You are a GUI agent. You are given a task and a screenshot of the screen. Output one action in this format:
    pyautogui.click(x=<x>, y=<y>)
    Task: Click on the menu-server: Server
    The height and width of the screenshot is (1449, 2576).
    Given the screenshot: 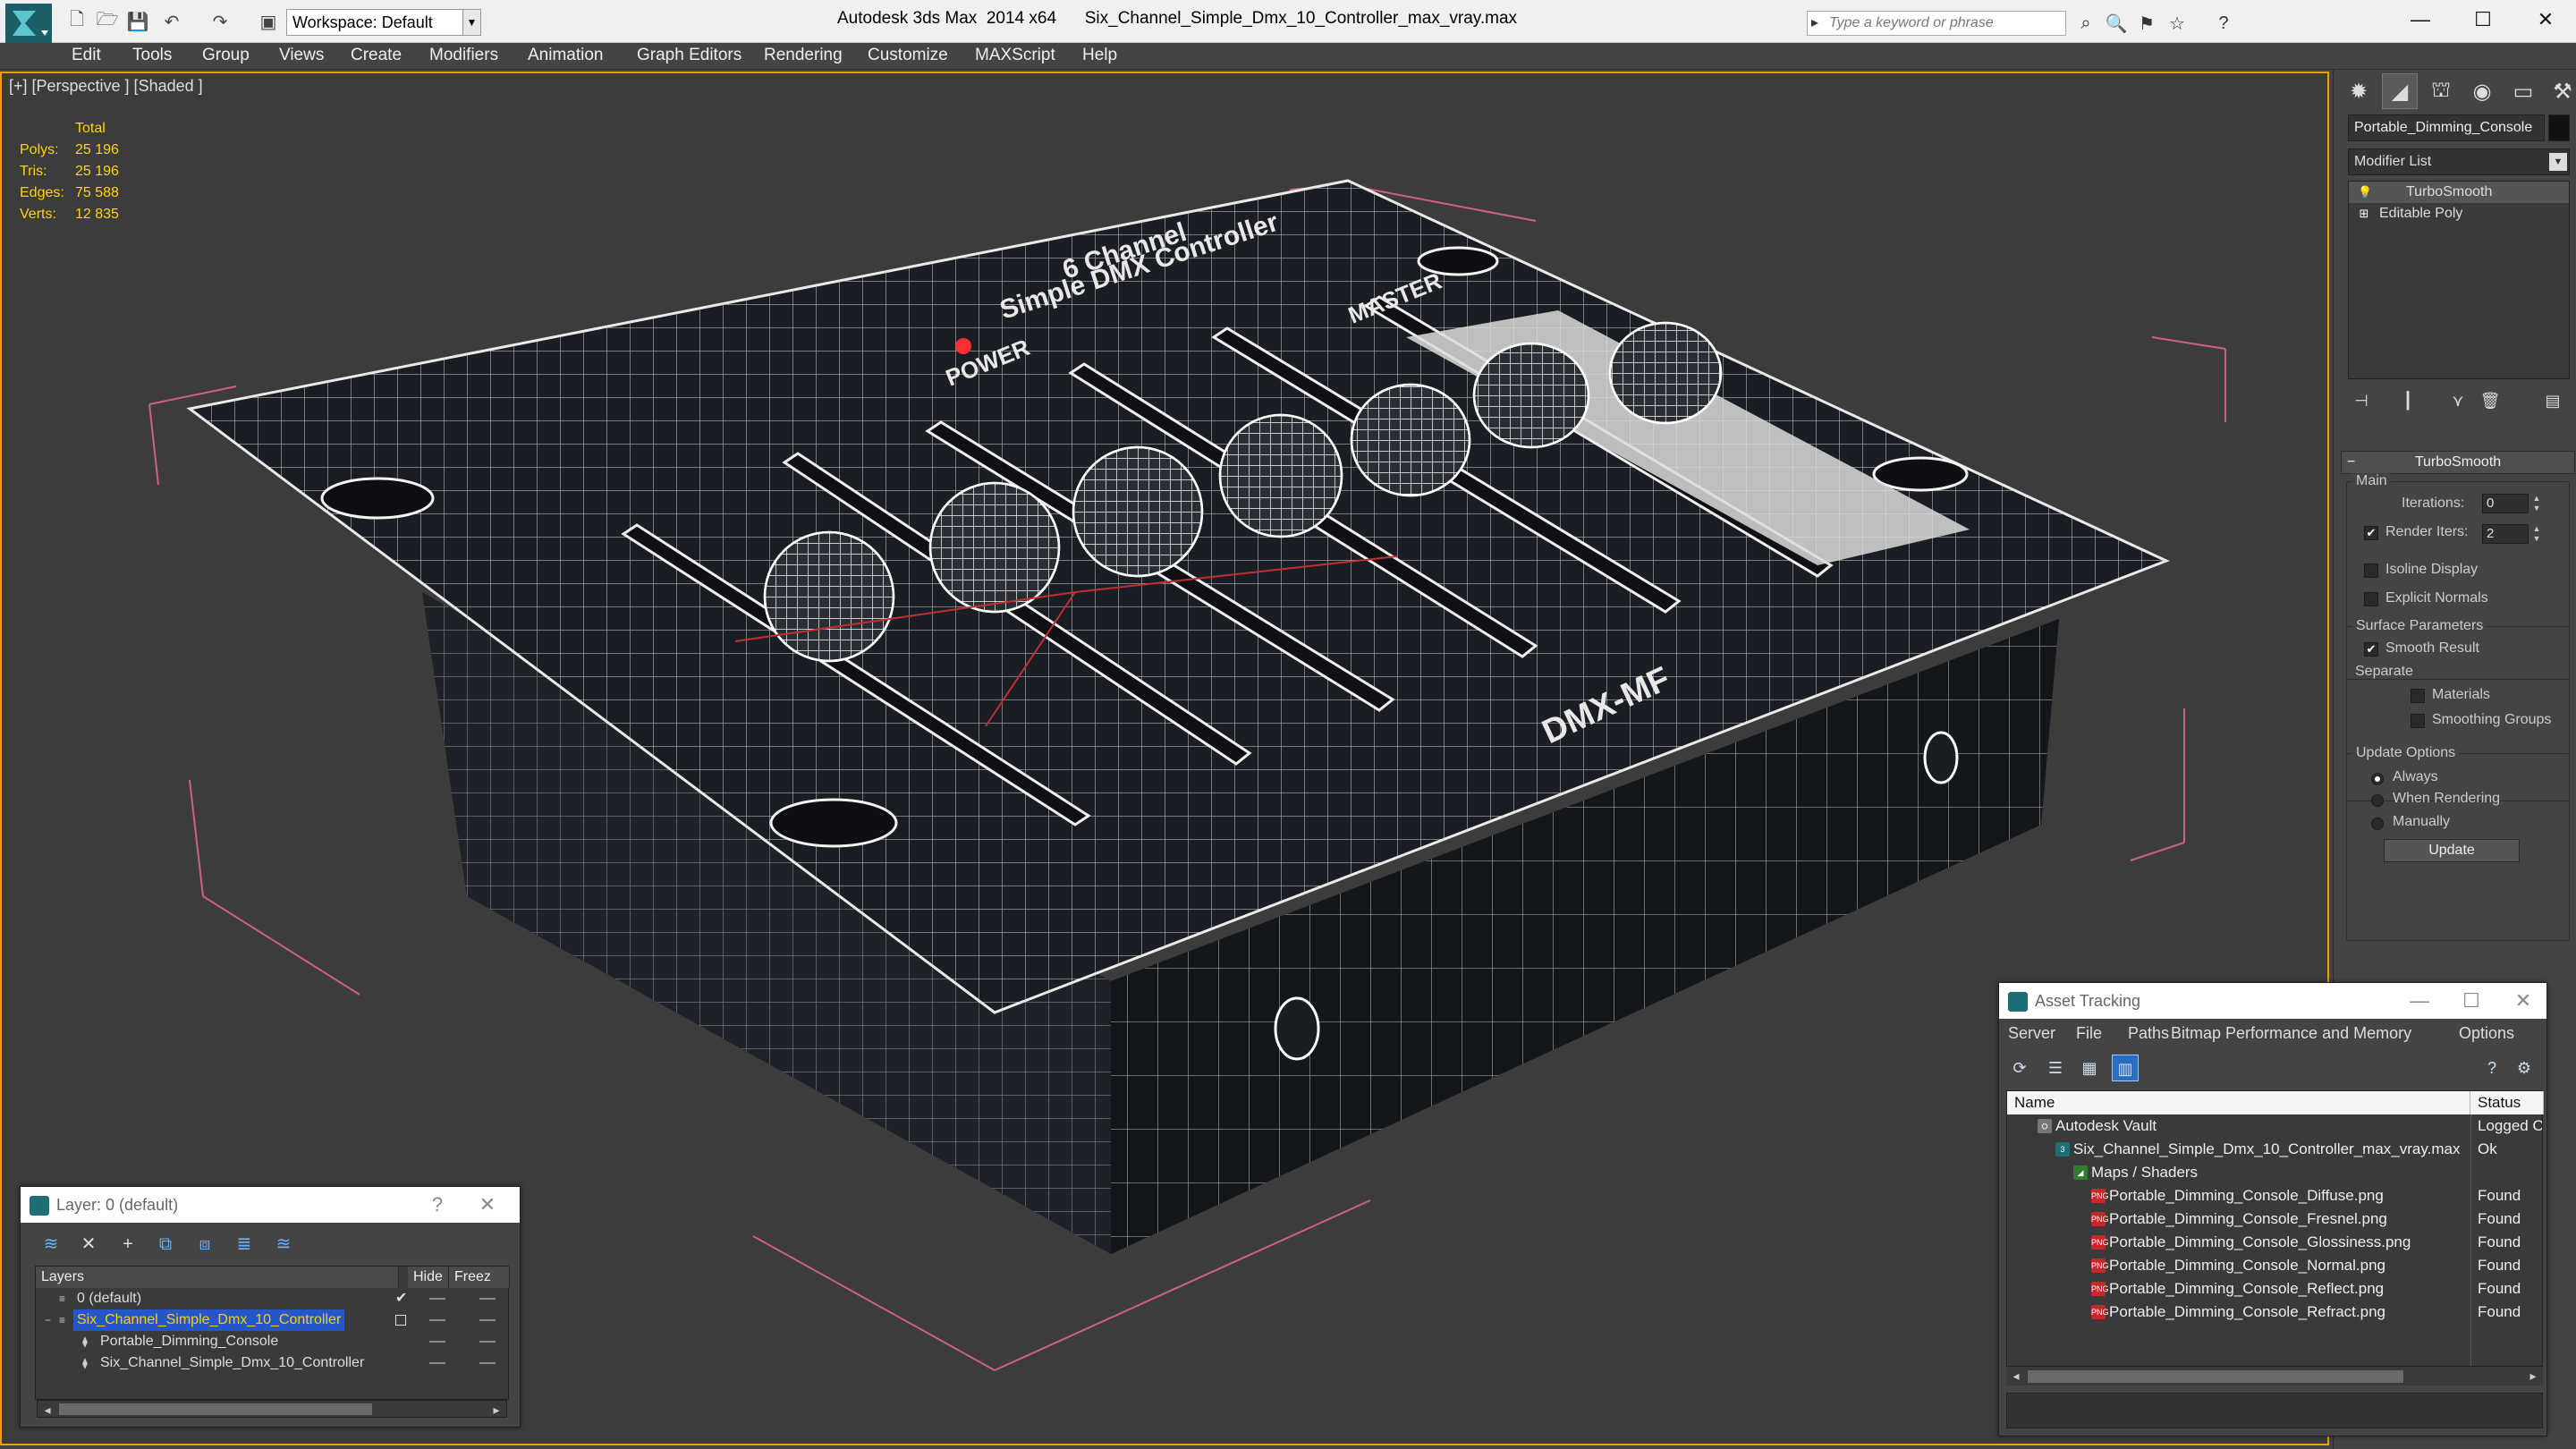 What is the action you would take?
    pyautogui.click(x=2031, y=1033)
    